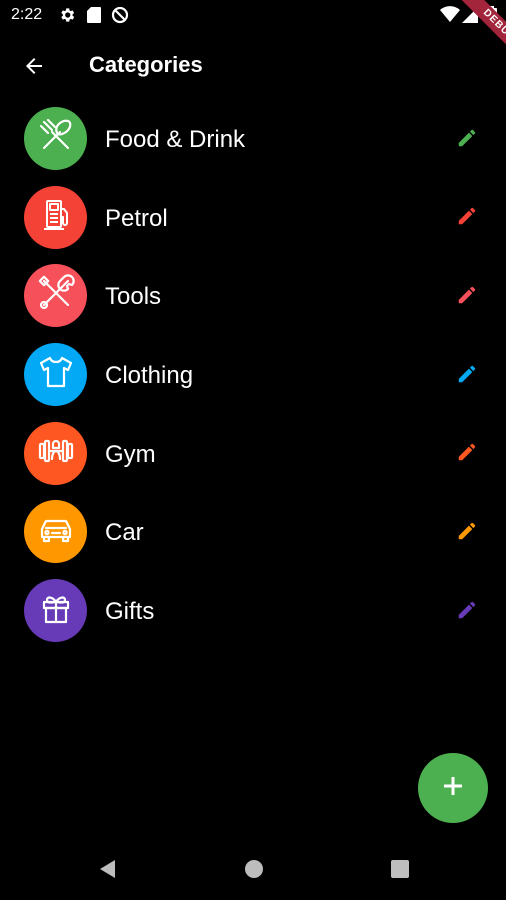 The image size is (506, 900). I want to click on status-time: 2:22, so click(27, 14).